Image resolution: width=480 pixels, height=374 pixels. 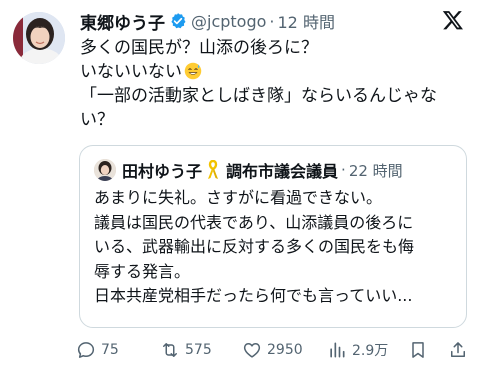 I want to click on like-count: 2950, so click(x=285, y=350).